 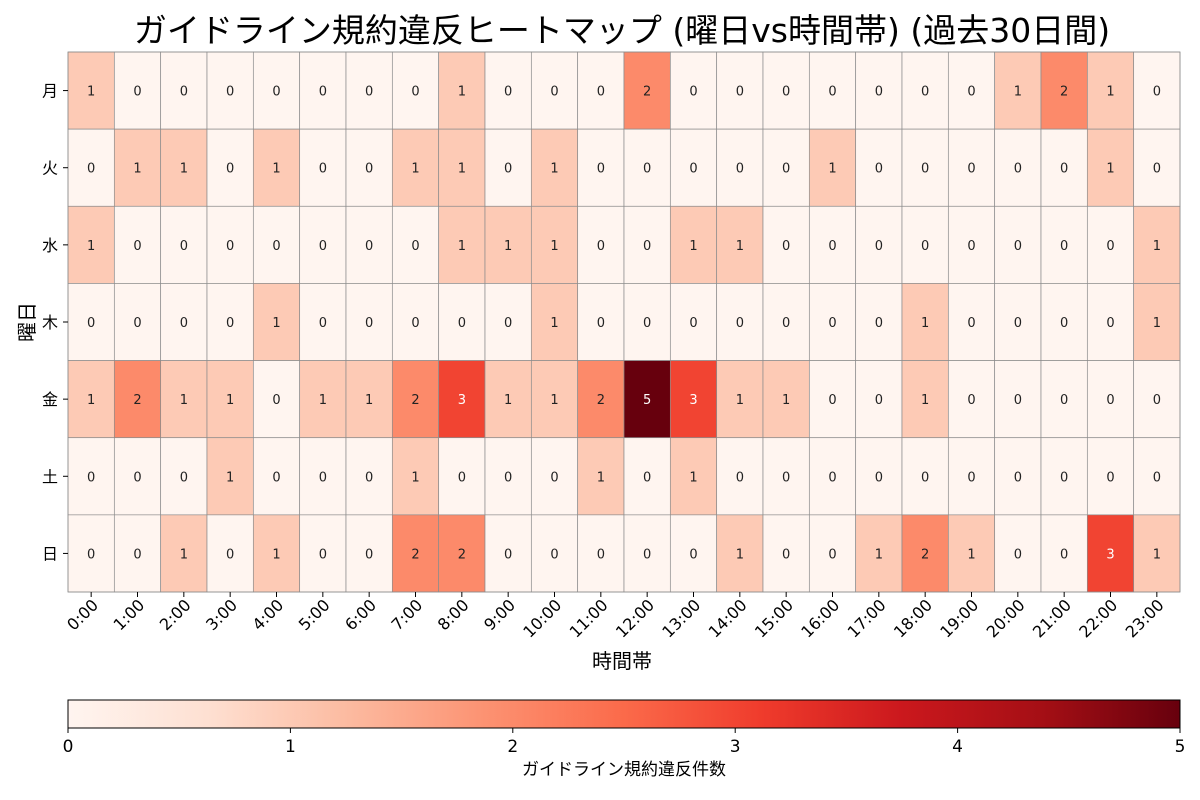 I want to click on colorbar-tick-label: 3, so click(x=735, y=747).